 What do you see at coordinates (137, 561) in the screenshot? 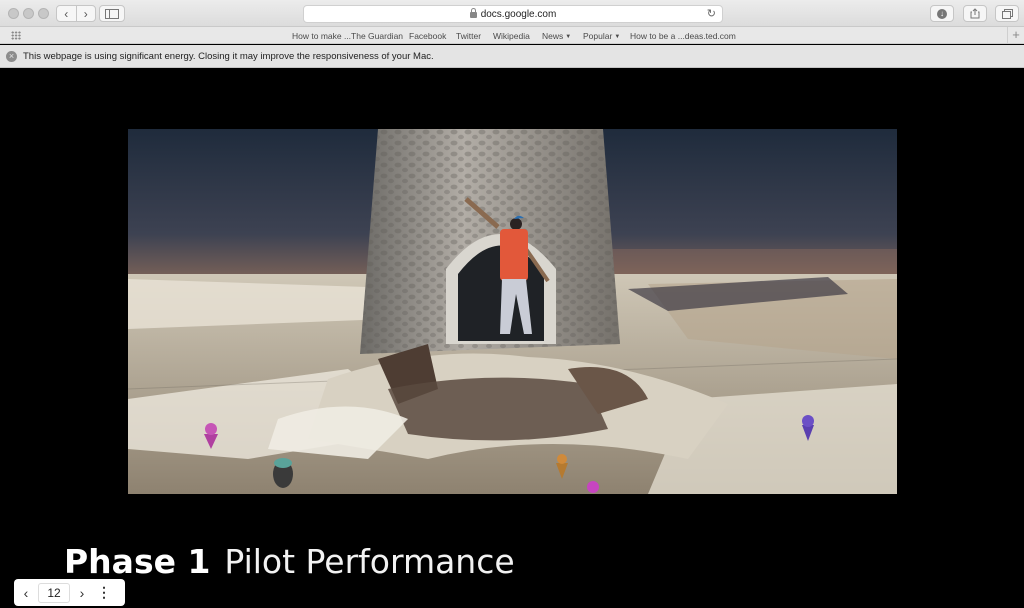
I see `slide-title-phase: Phase 1` at bounding box center [137, 561].